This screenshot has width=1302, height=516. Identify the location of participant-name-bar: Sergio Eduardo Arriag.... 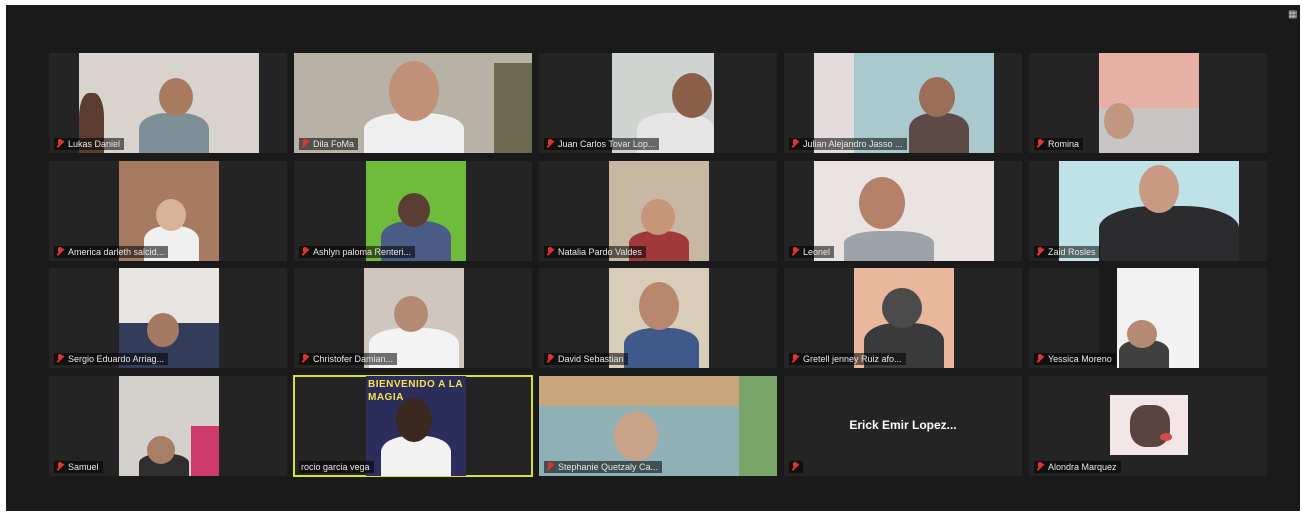
(111, 359).